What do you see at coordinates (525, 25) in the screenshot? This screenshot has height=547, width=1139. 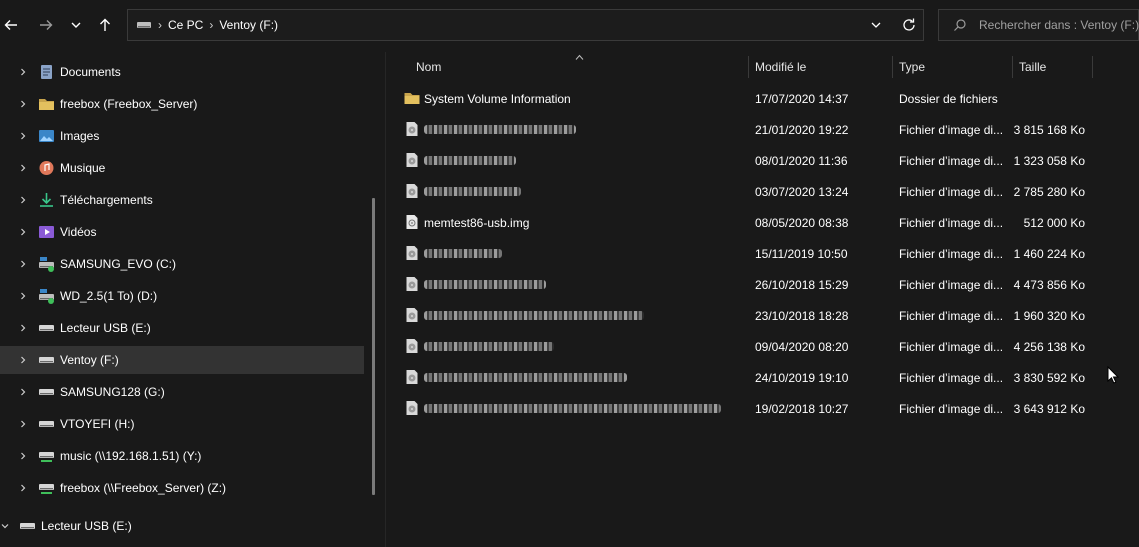 I see `address-bar: › Ce PC › Ventoy (F:)` at bounding box center [525, 25].